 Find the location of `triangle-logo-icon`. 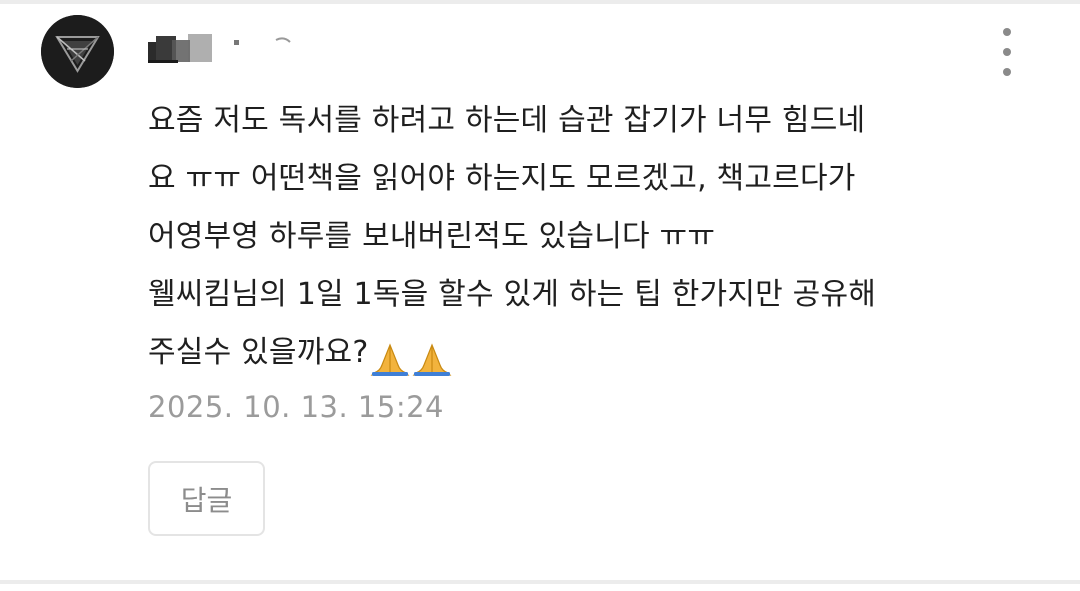

triangle-logo-icon is located at coordinates (77, 51).